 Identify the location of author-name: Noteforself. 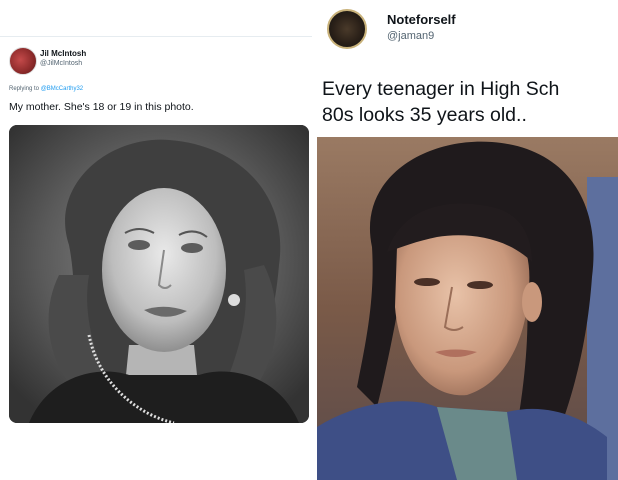
(421, 19).